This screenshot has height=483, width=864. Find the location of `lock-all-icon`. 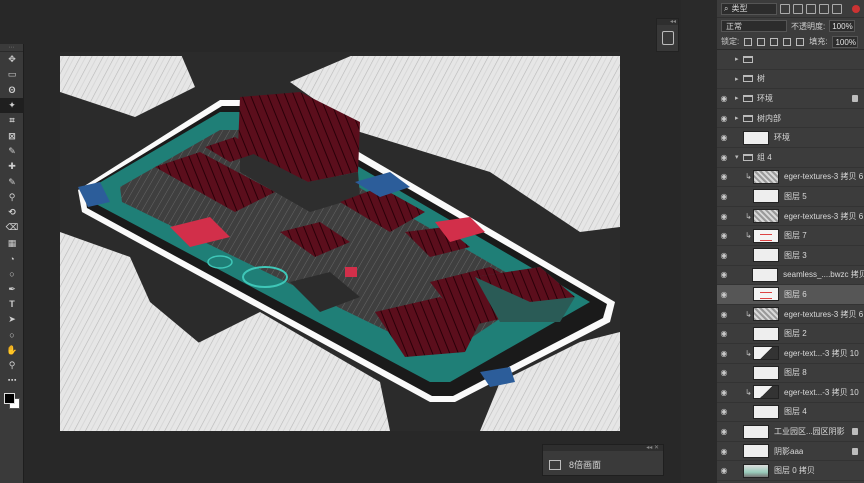

lock-all-icon is located at coordinates (800, 41).